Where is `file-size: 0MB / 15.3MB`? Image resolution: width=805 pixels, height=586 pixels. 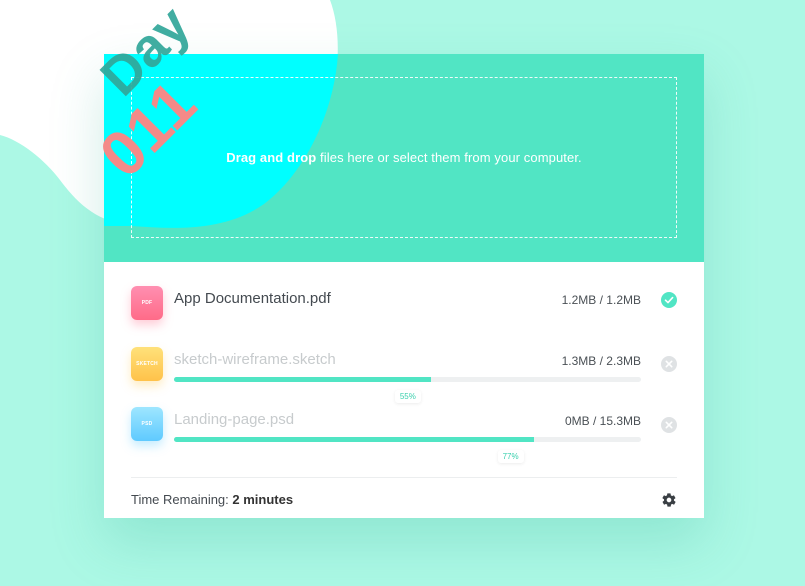 file-size: 0MB / 15.3MB is located at coordinates (602, 421).